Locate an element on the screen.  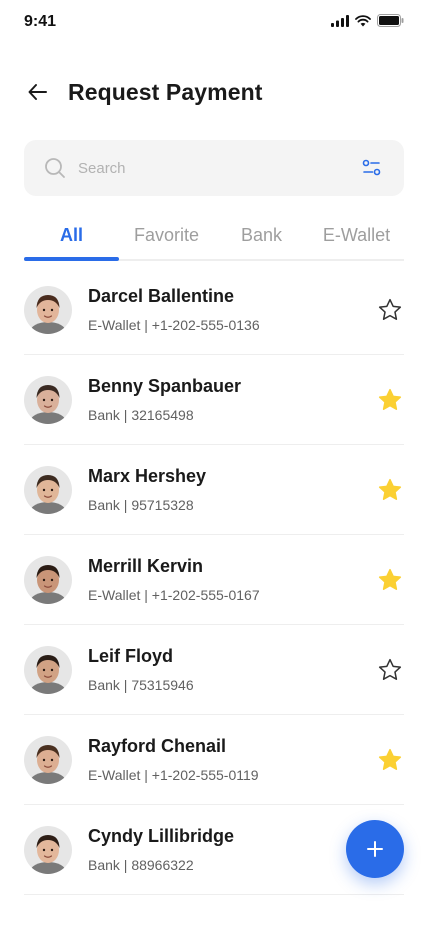
tab-e-wallet: E-Wallet is located at coordinates (356, 235).